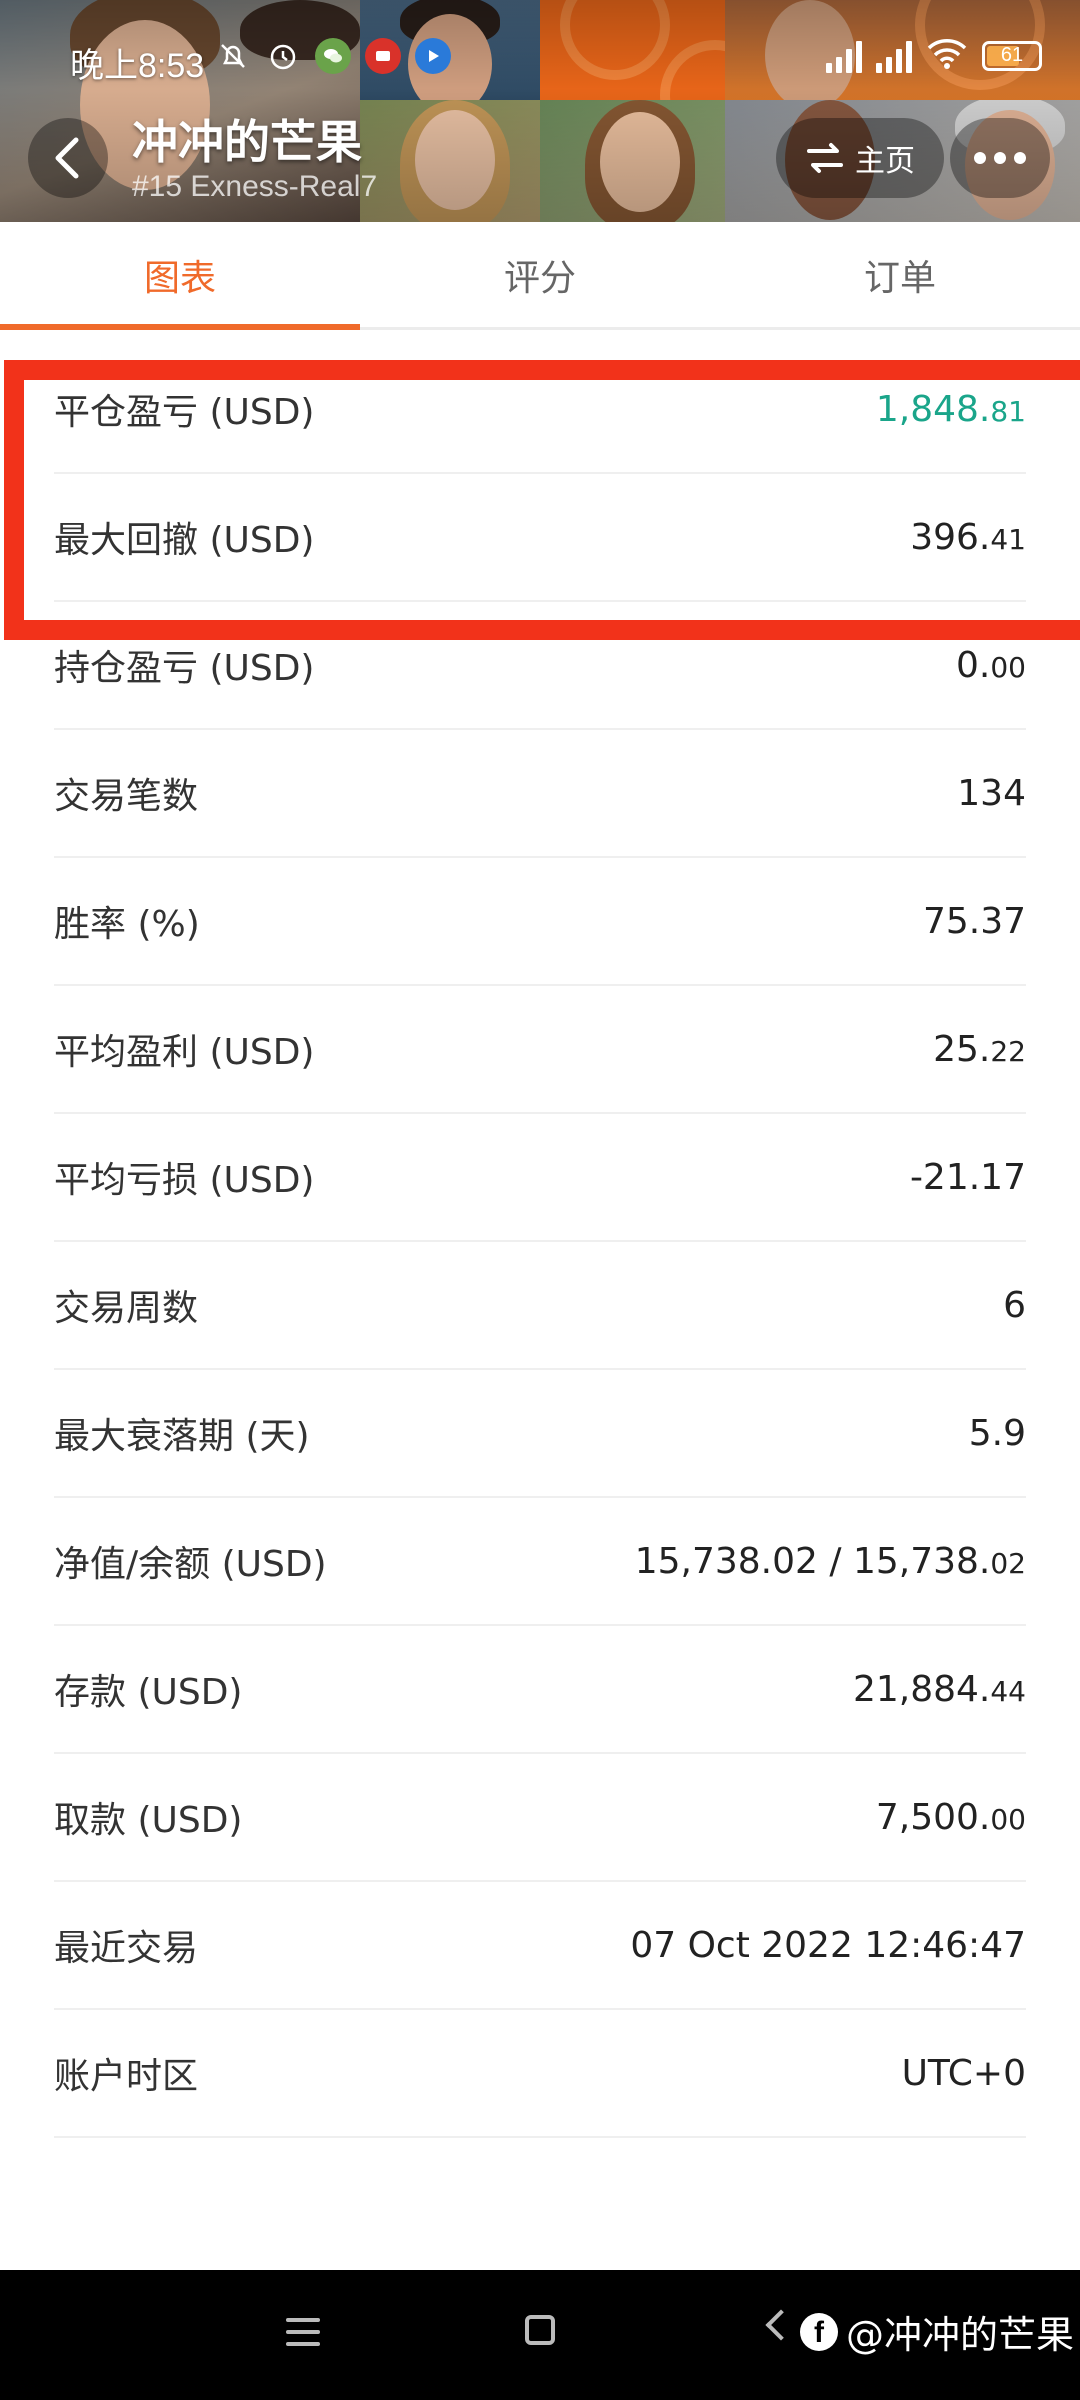  Describe the element at coordinates (950, 1817) in the screenshot. I see `stat-value: 7,500.00` at that location.